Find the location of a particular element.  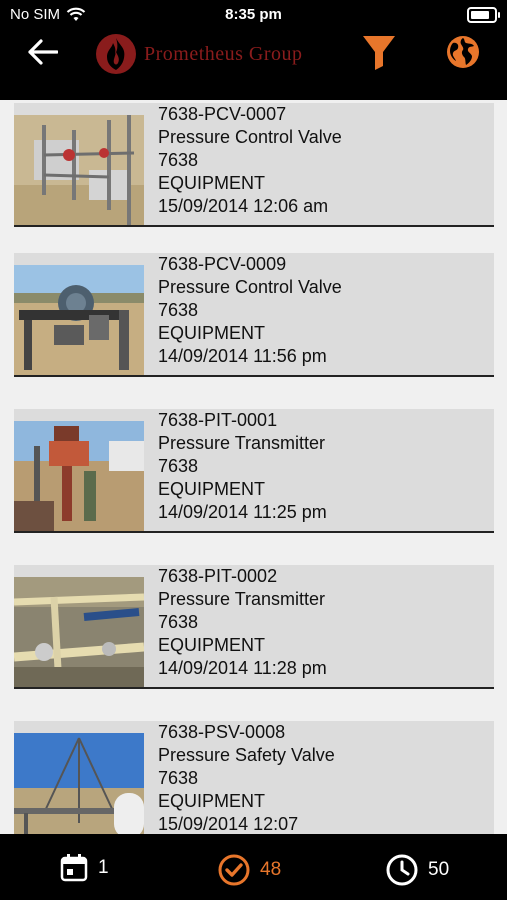

item-description: Pressure Safety Valve is located at coordinates (246, 755).